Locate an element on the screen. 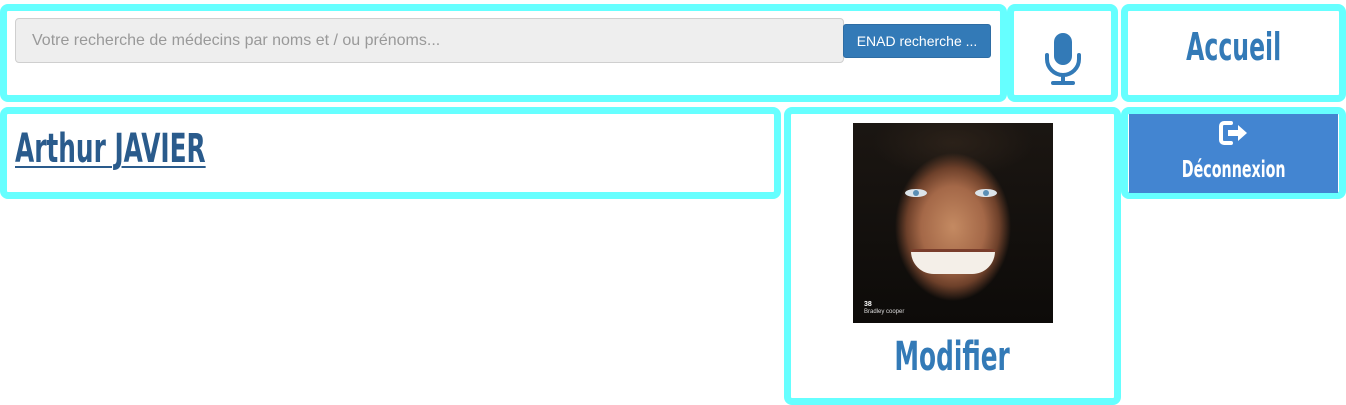 This screenshot has width=1346, height=405. photo-caption-text: Bradley cooper is located at coordinates (884, 312).